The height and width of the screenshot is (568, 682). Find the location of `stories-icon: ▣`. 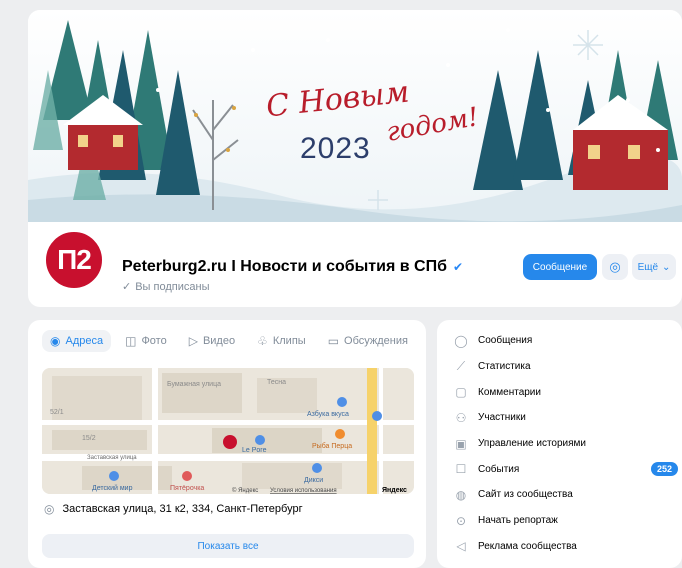

stories-icon: ▣ is located at coordinates (461, 443).